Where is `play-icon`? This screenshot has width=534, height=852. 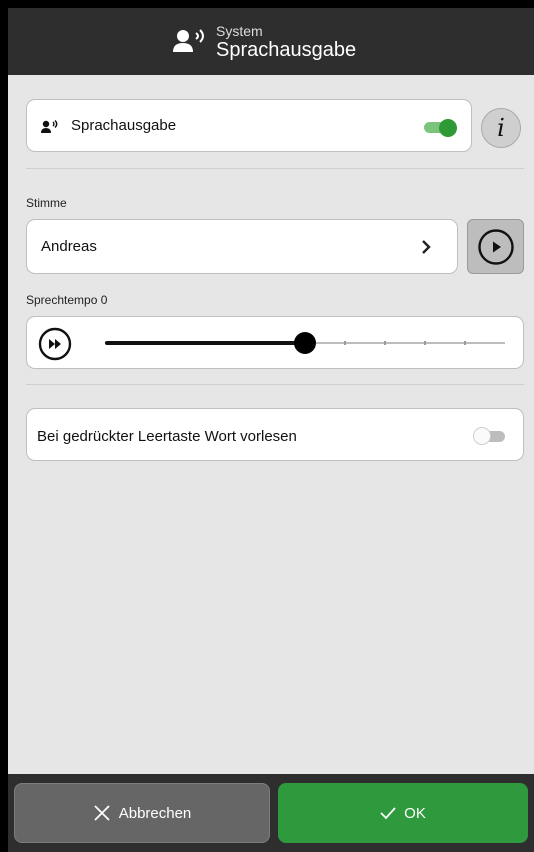
play-icon is located at coordinates (496, 247).